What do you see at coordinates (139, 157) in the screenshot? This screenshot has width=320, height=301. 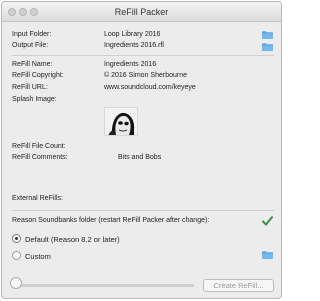 I see `refill-comments-field: Bits and Bobs` at bounding box center [139, 157].